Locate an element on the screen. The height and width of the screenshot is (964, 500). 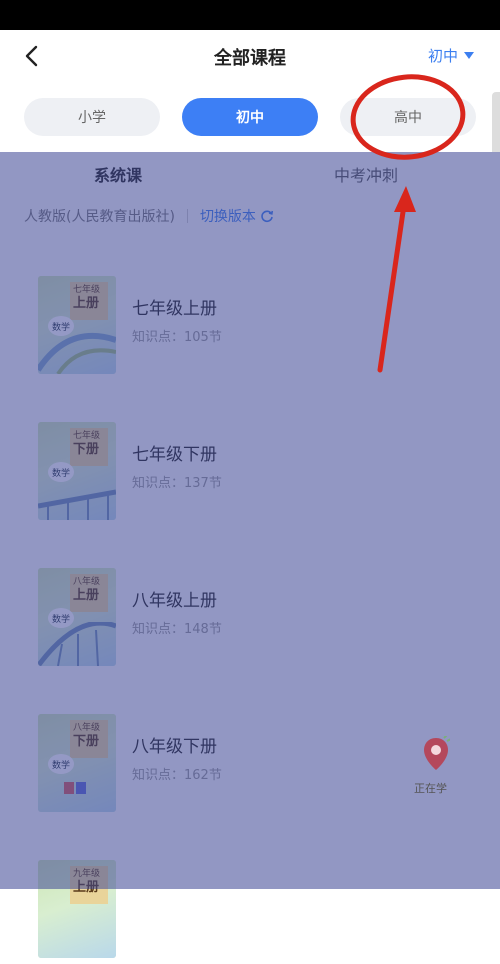
grade-selector: 初中 is located at coordinates (451, 55).